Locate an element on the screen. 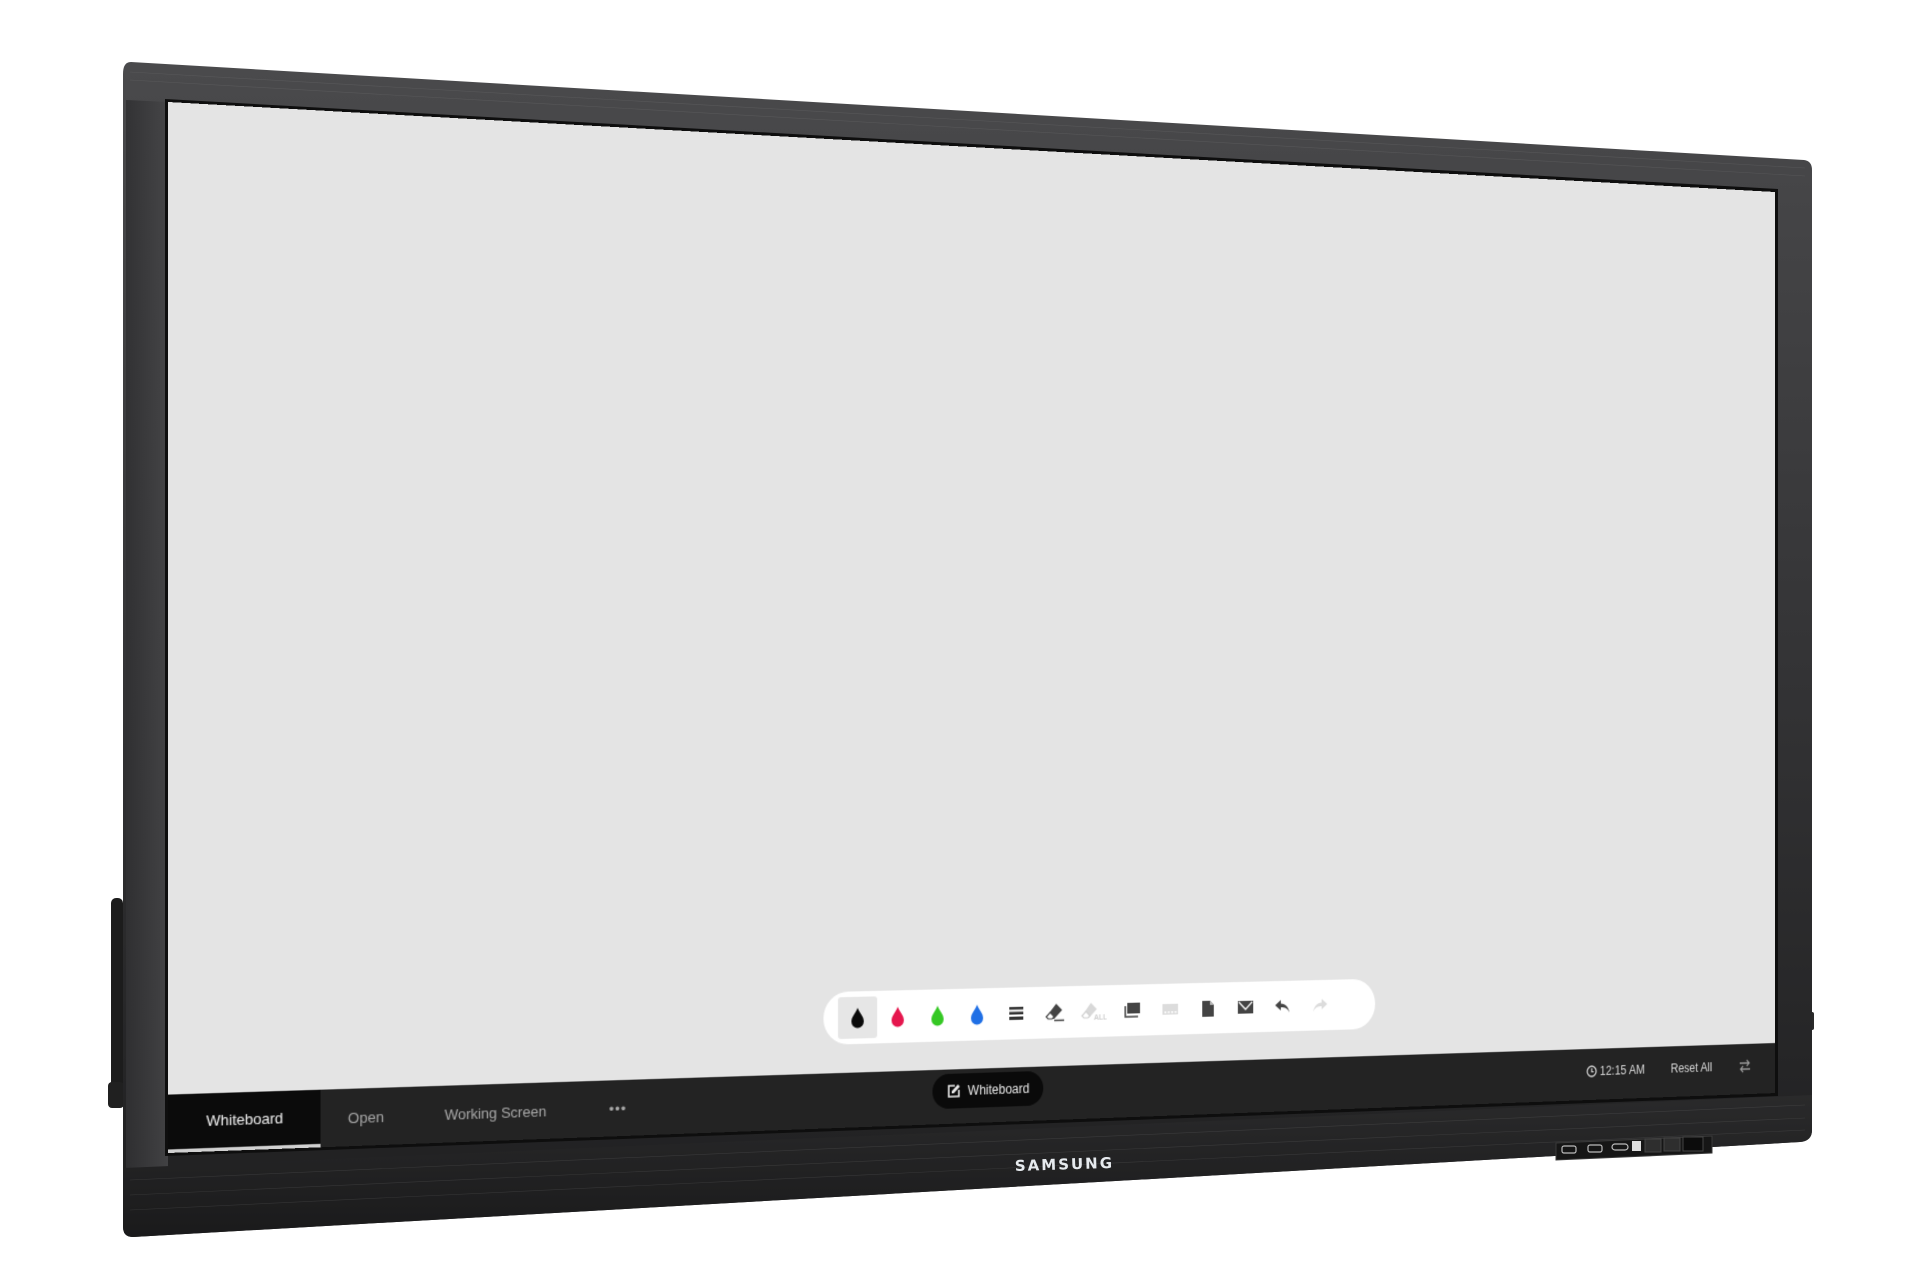 The width and height of the screenshot is (1920, 1280). tab-whiteboard: Whiteboard is located at coordinates (244, 1121).